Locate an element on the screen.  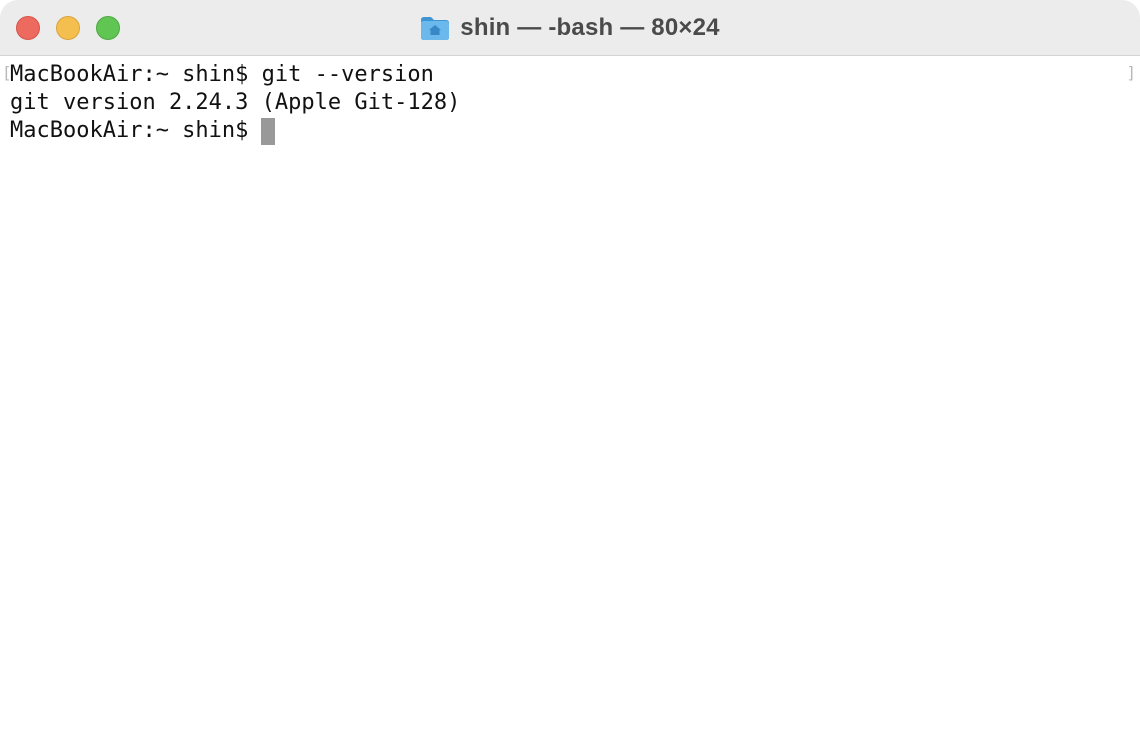
window-title: shin — -bash — 80×24 is located at coordinates (590, 27).